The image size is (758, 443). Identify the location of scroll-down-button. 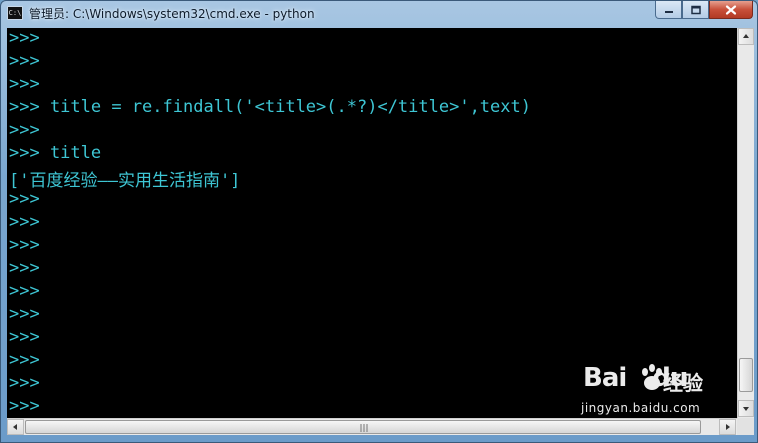
(746, 408).